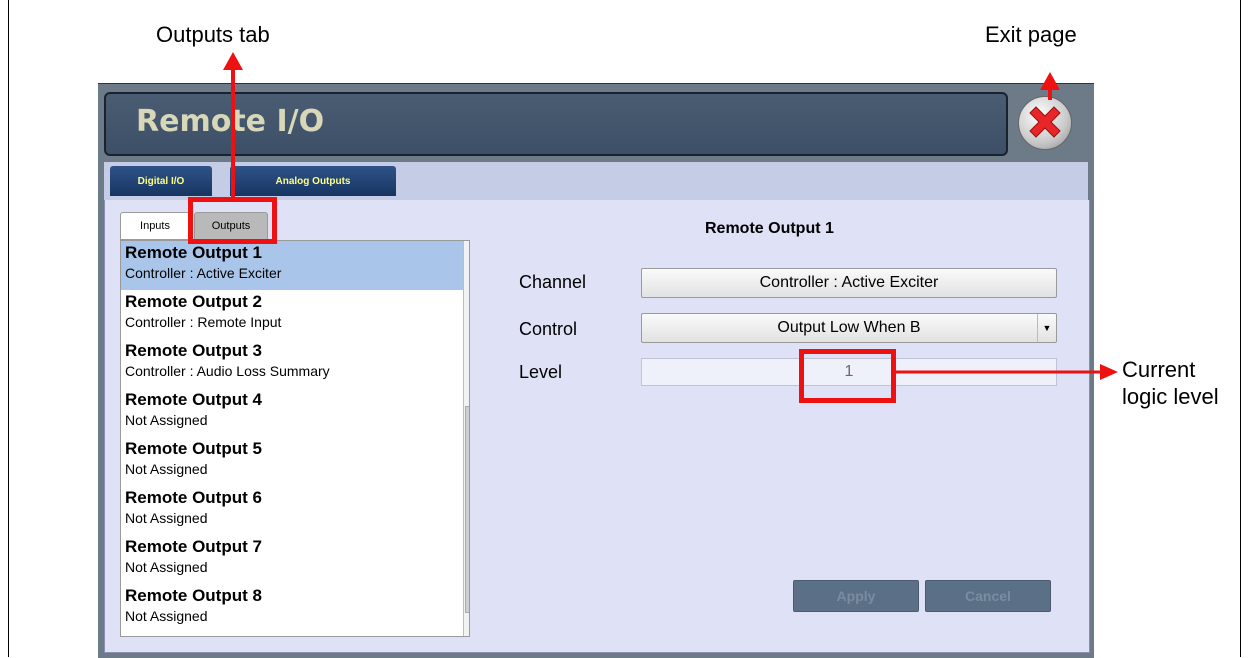  What do you see at coordinates (1109, 372) in the screenshot?
I see `level-arrowhead` at bounding box center [1109, 372].